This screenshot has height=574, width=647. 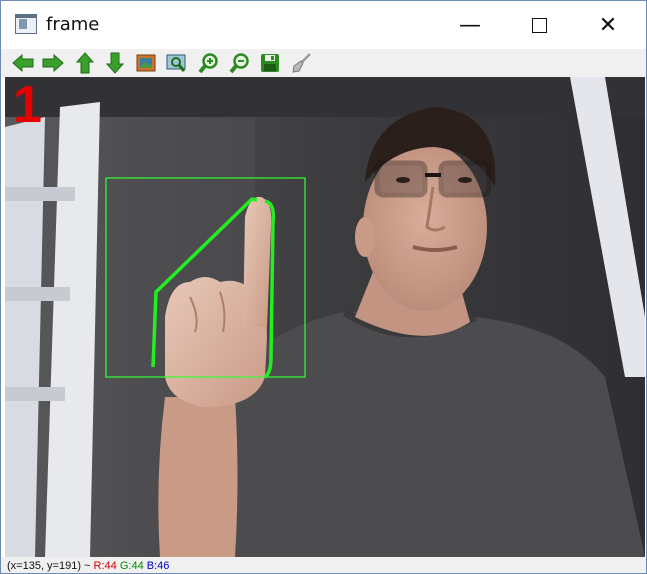 What do you see at coordinates (323, 63) in the screenshot?
I see `toolbar` at bounding box center [323, 63].